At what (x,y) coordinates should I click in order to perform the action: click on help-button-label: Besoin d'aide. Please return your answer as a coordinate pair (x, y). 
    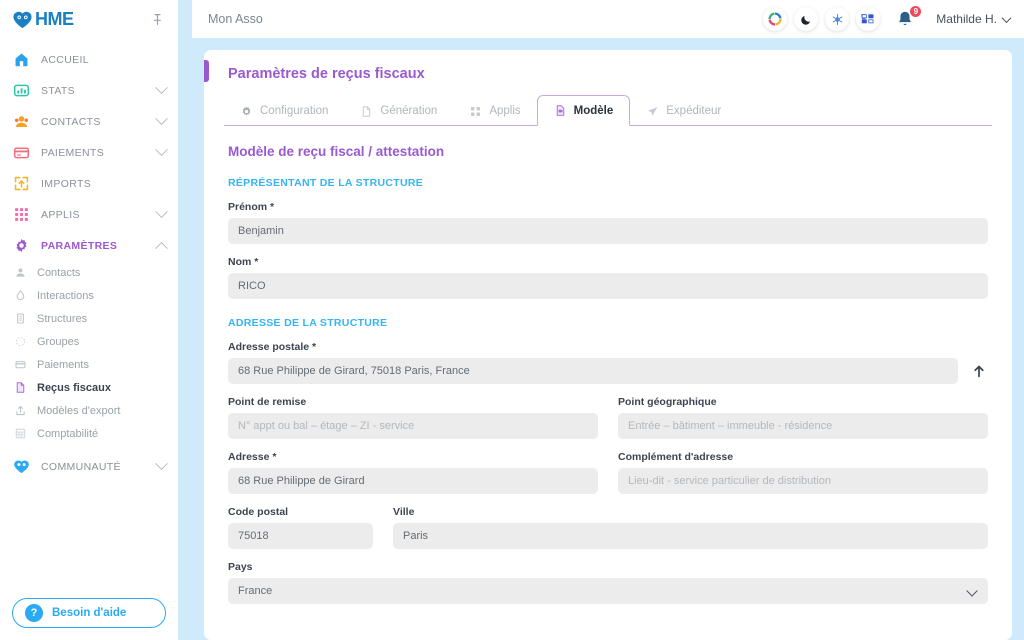
    Looking at the image, I should click on (89, 613).